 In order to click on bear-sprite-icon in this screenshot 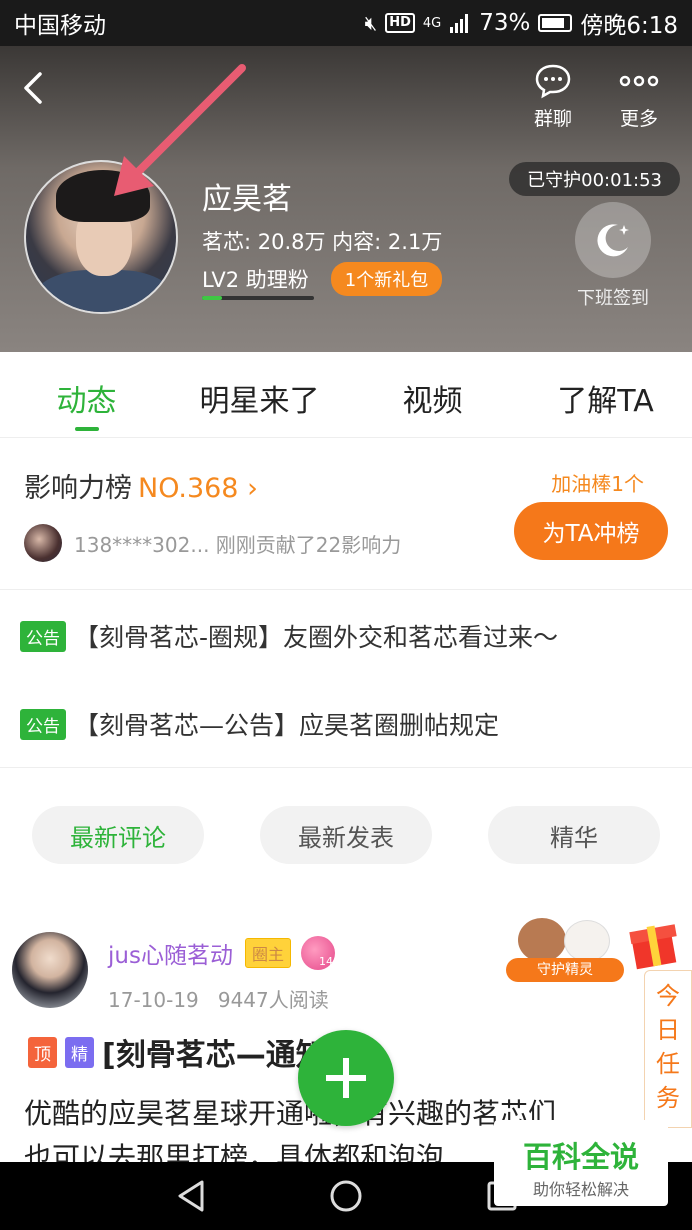, I will do `click(542, 940)`.